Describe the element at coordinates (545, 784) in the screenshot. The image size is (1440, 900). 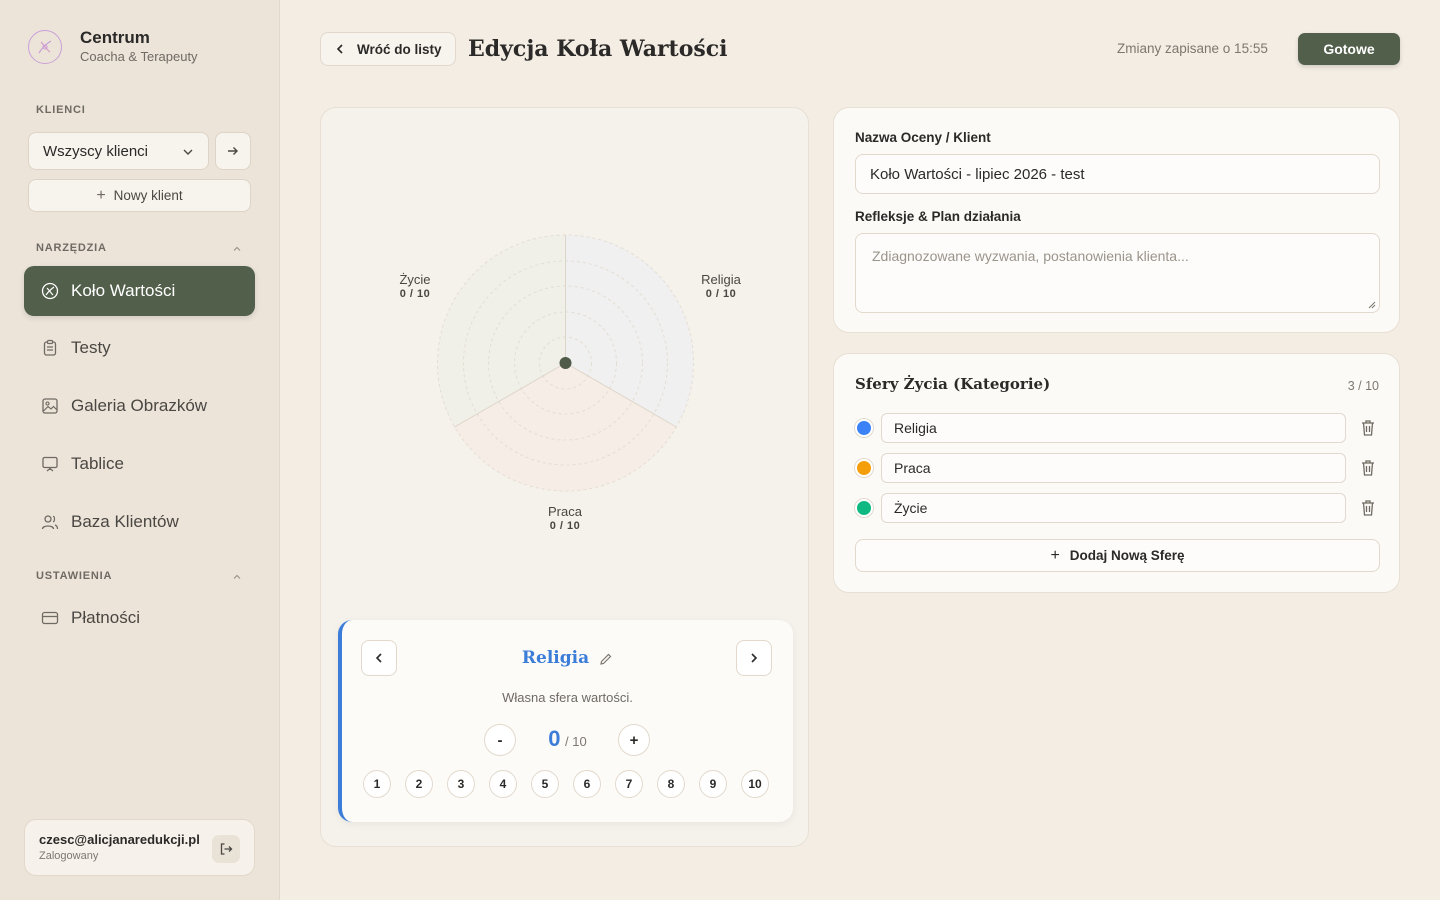
I see `score-option-button: 5` at that location.